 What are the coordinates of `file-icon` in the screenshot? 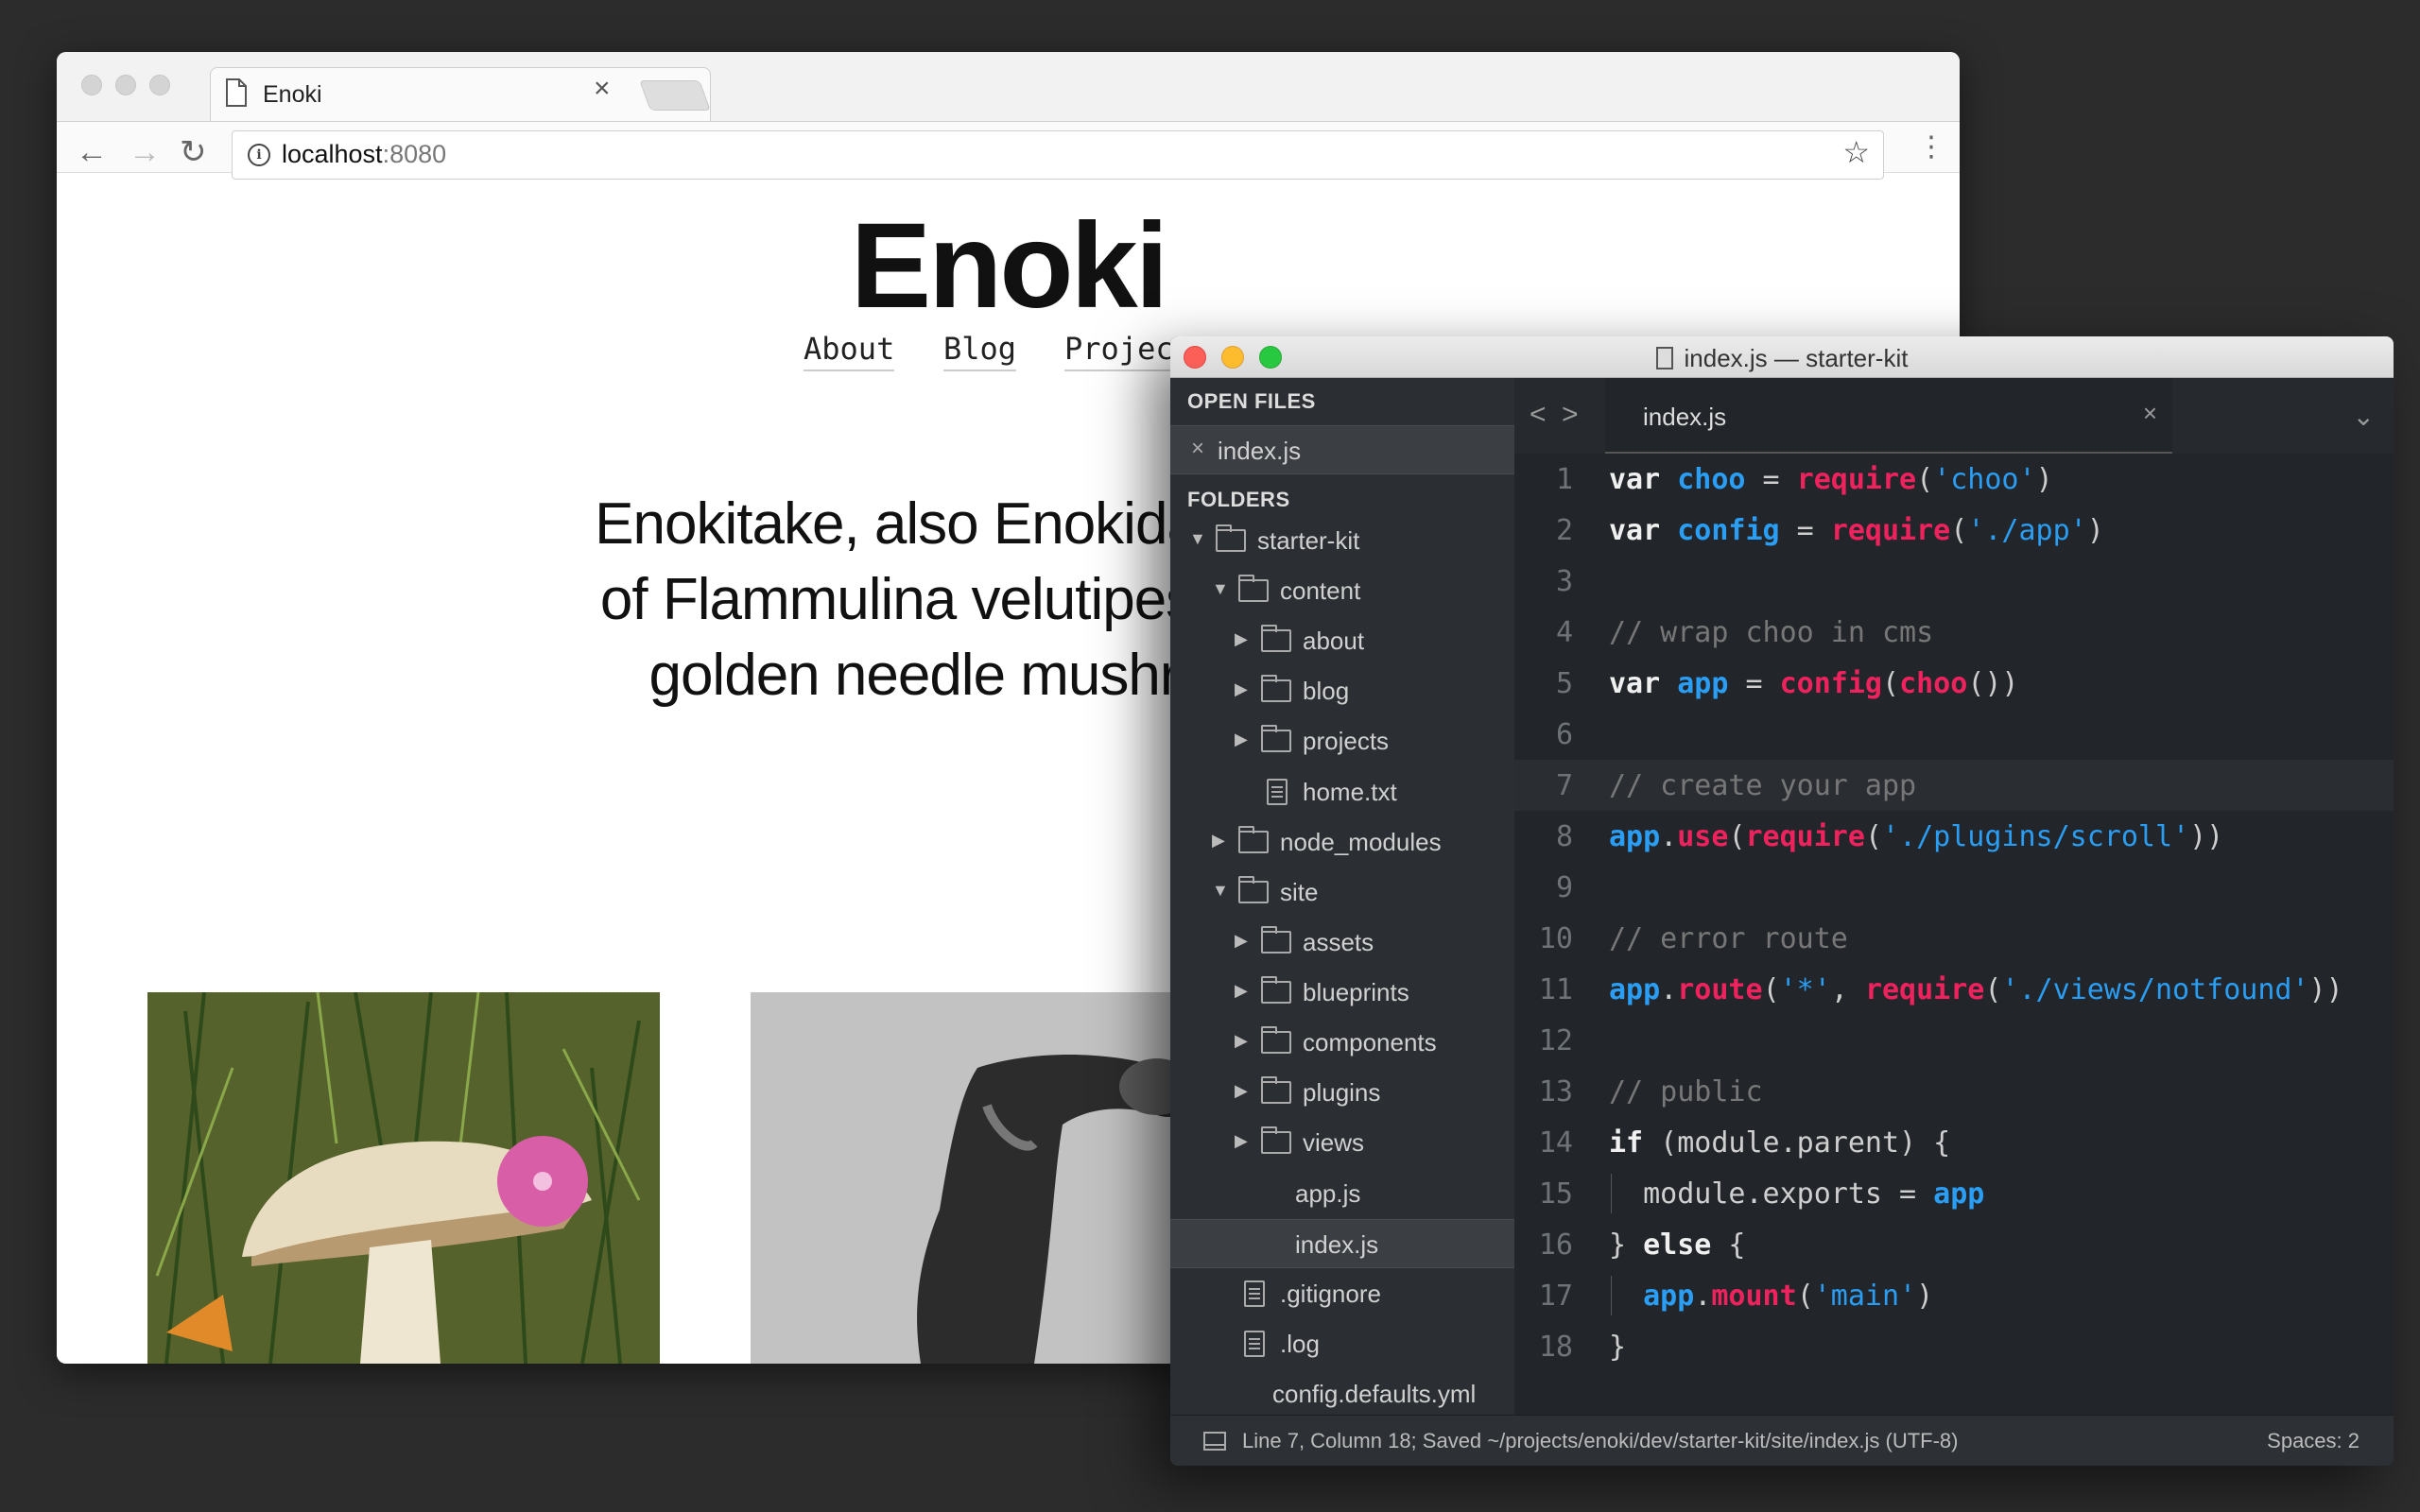 It's located at (1277, 791).